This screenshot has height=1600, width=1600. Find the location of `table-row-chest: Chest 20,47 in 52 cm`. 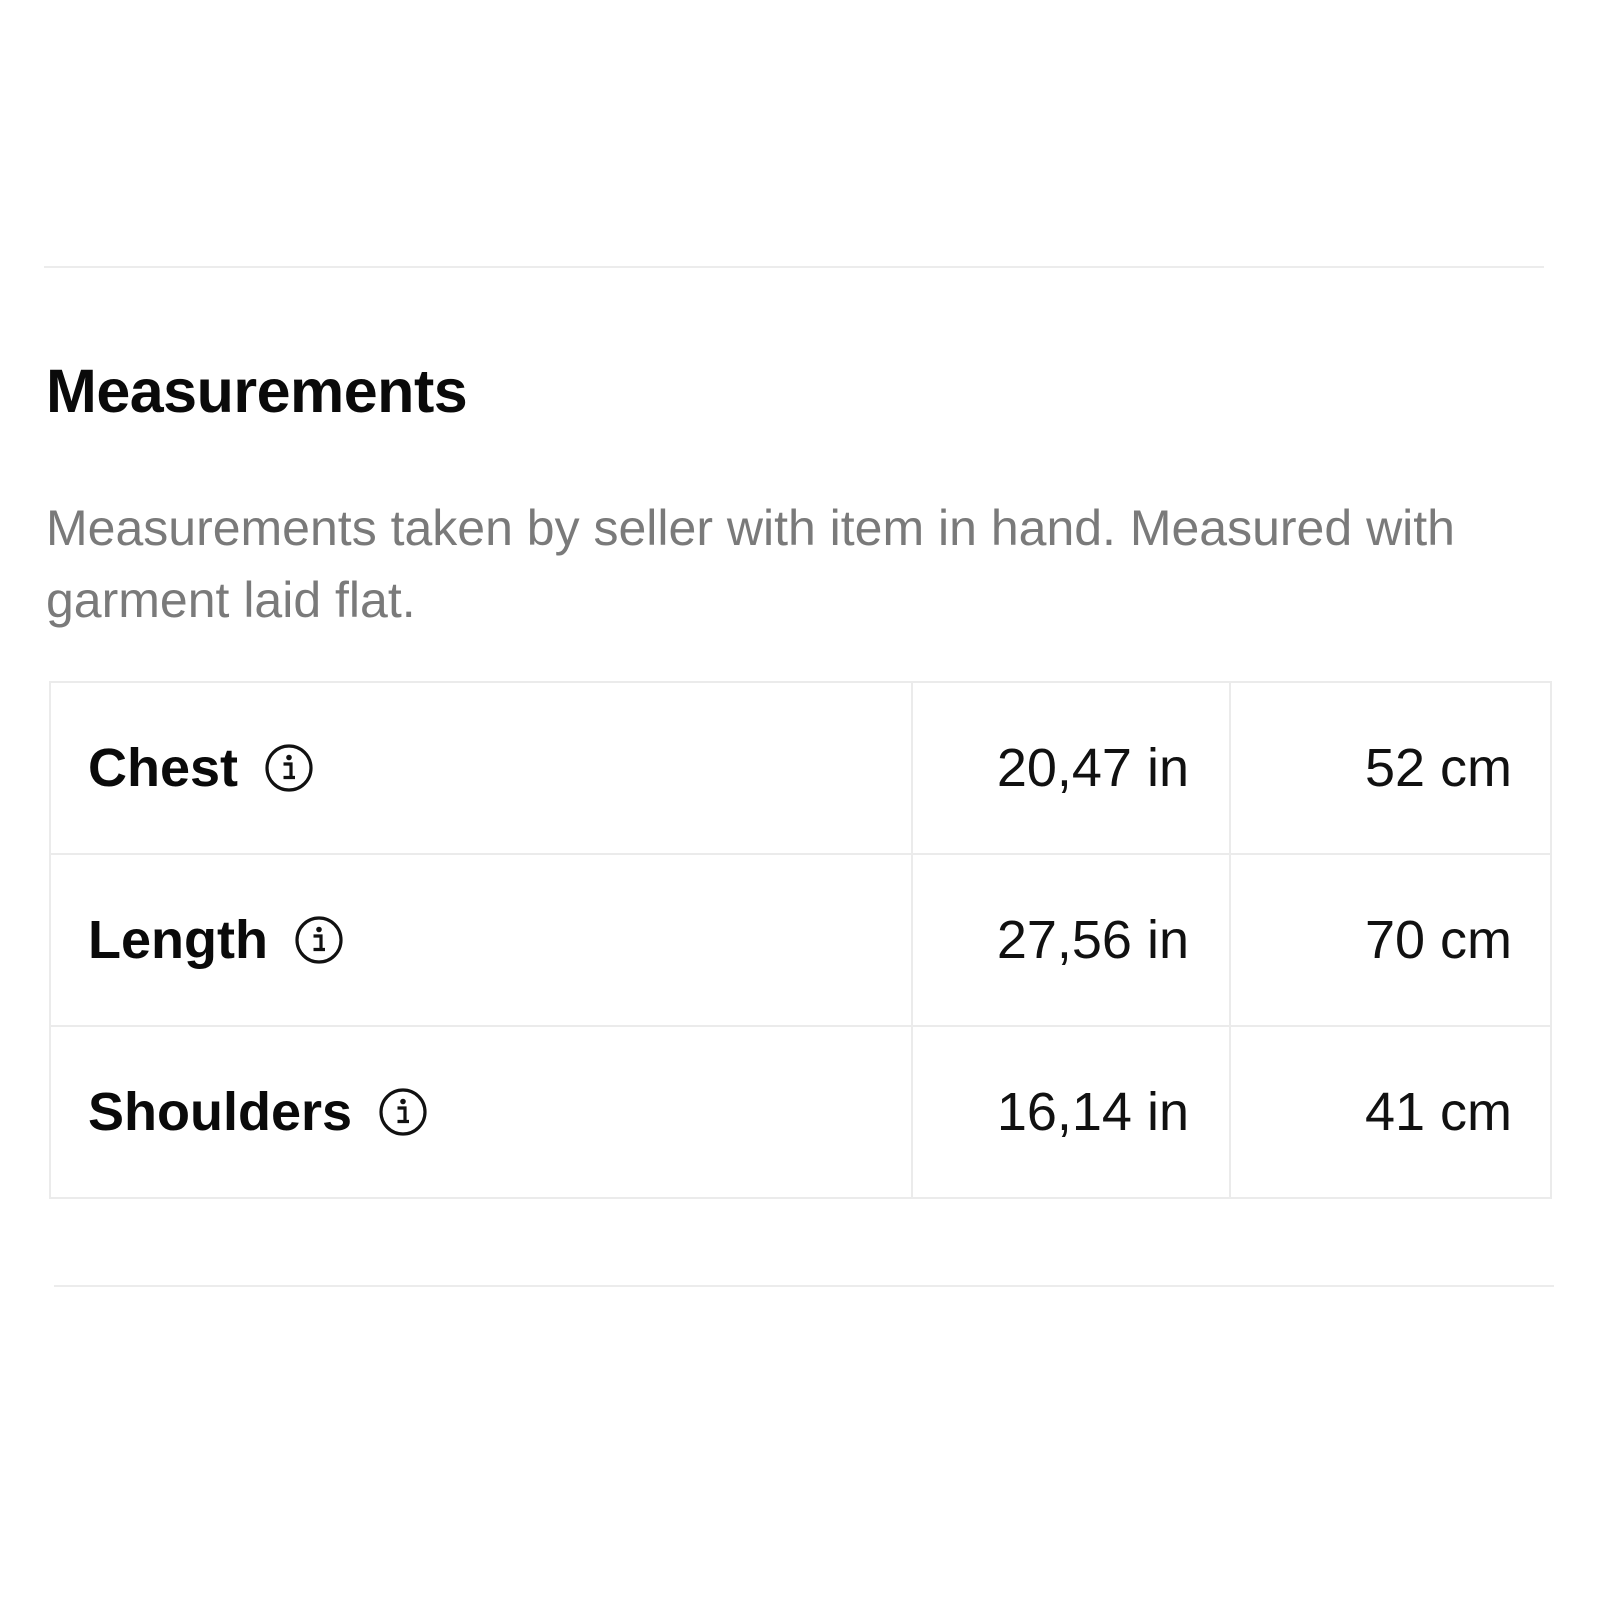

table-row-chest: Chest 20,47 in 52 cm is located at coordinates (800, 769).